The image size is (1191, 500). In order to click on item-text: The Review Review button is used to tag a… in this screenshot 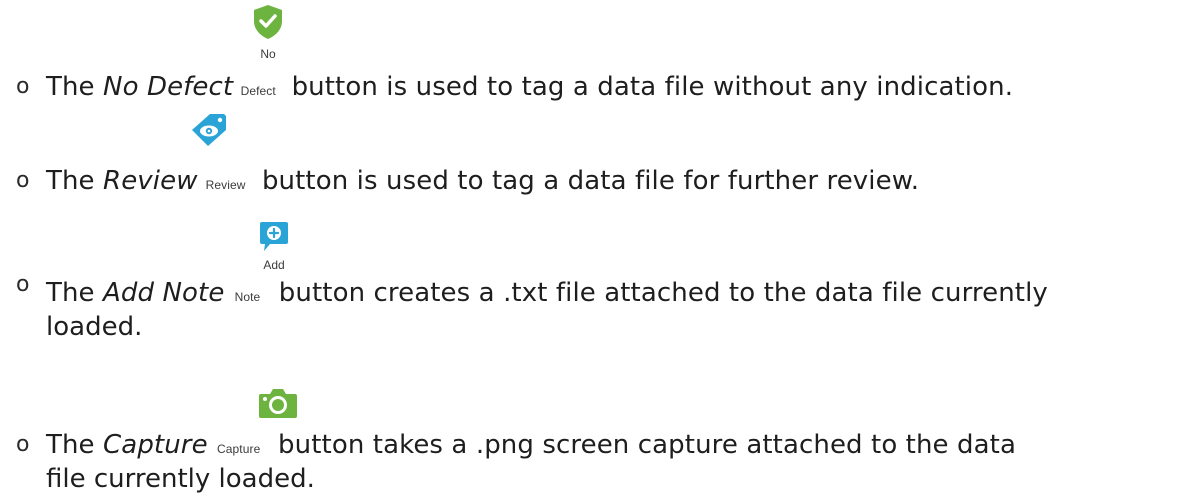, I will do `click(482, 183)`.